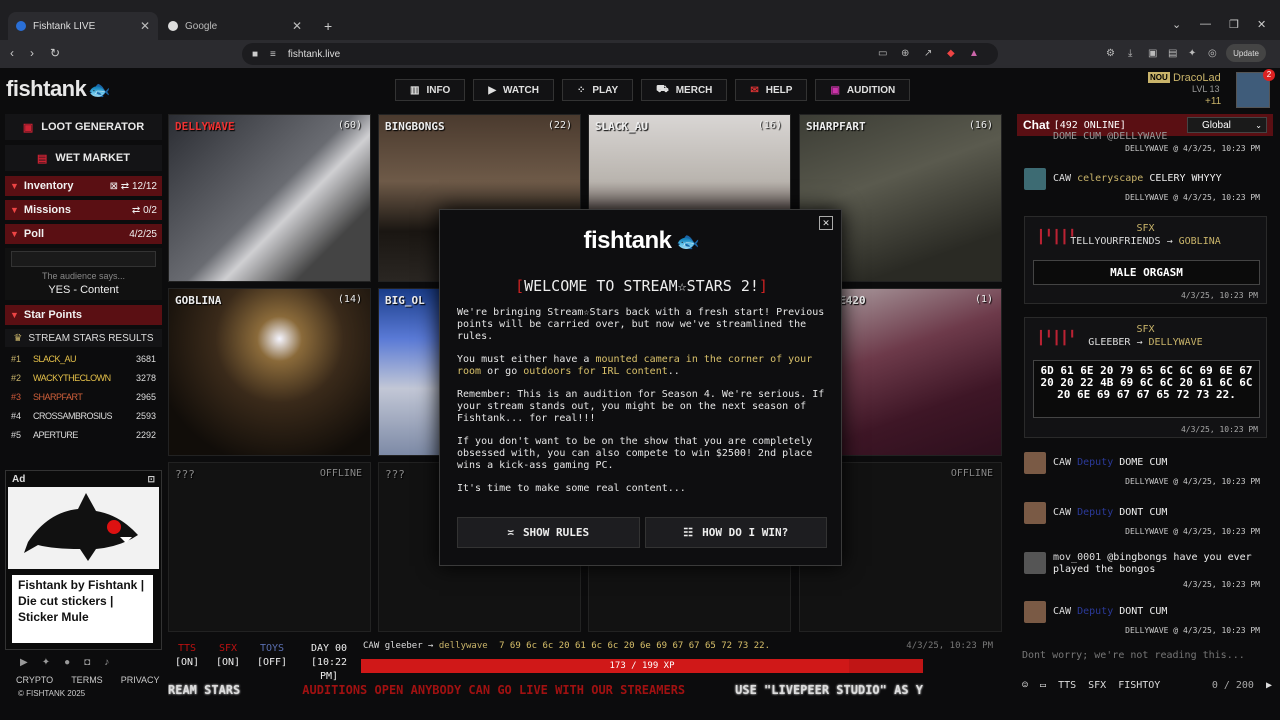 This screenshot has height=720, width=1280. I want to click on cast-icon: ▭, so click(882, 53).